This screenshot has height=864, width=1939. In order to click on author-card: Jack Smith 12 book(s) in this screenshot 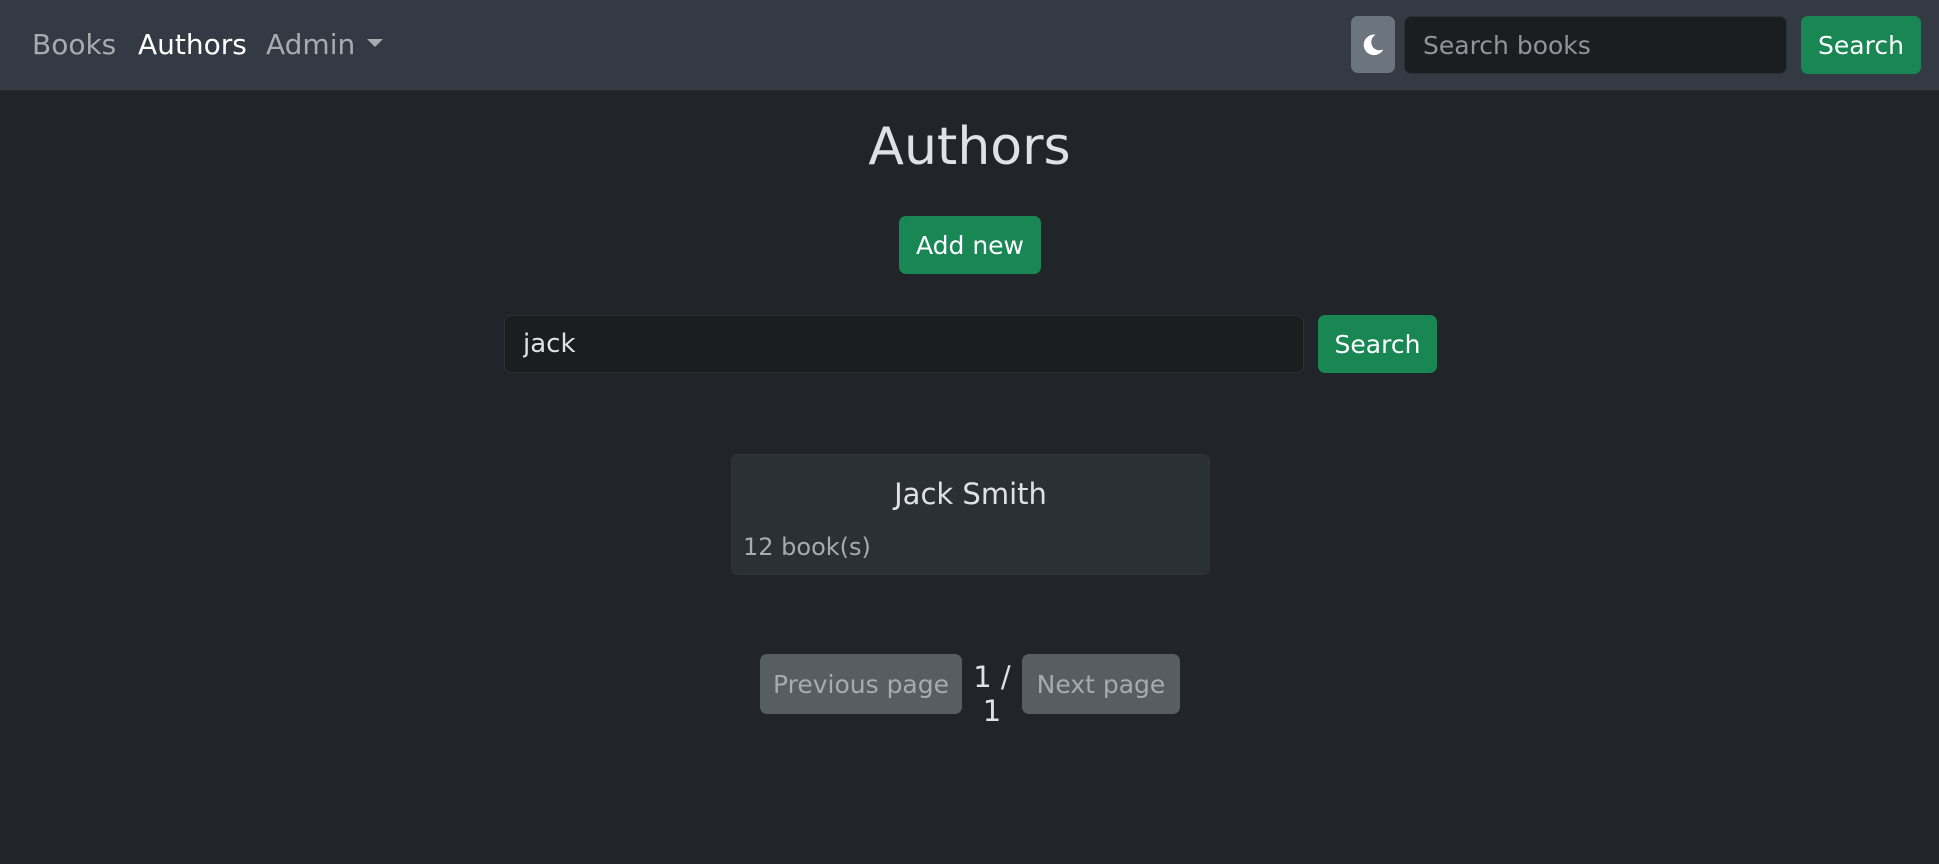, I will do `click(970, 514)`.